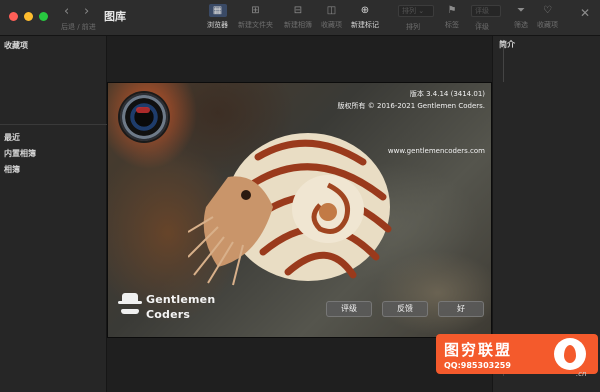  What do you see at coordinates (290, 209) in the screenshot?
I see `nautilus-shell-image` at bounding box center [290, 209].